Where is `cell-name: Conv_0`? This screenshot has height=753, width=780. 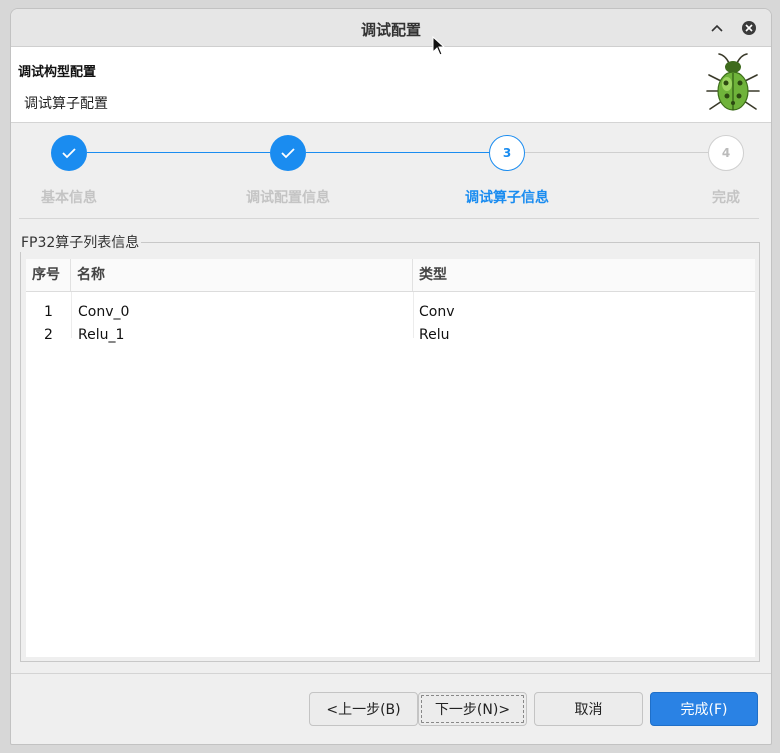
cell-name: Conv_0 is located at coordinates (104, 312).